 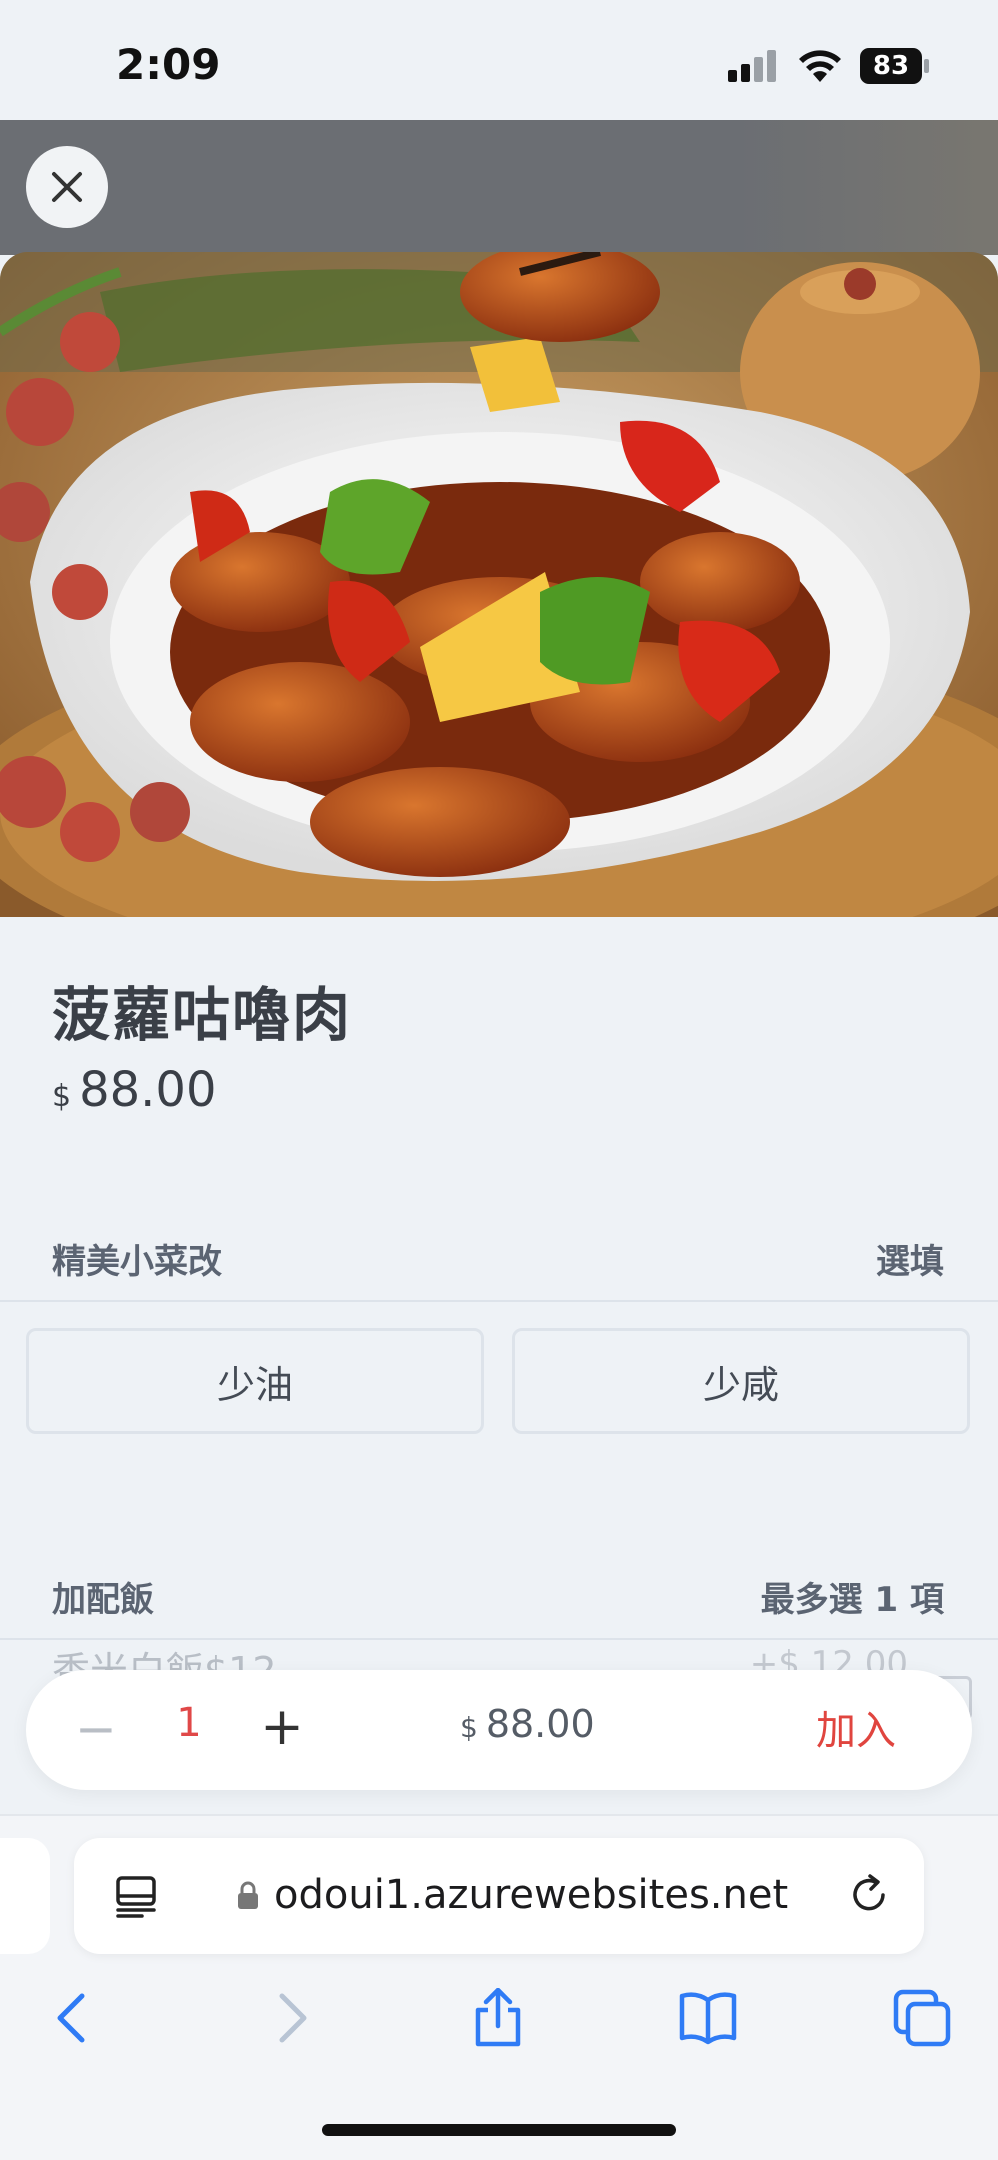 I want to click on home-indicator, so click(x=499, y=2130).